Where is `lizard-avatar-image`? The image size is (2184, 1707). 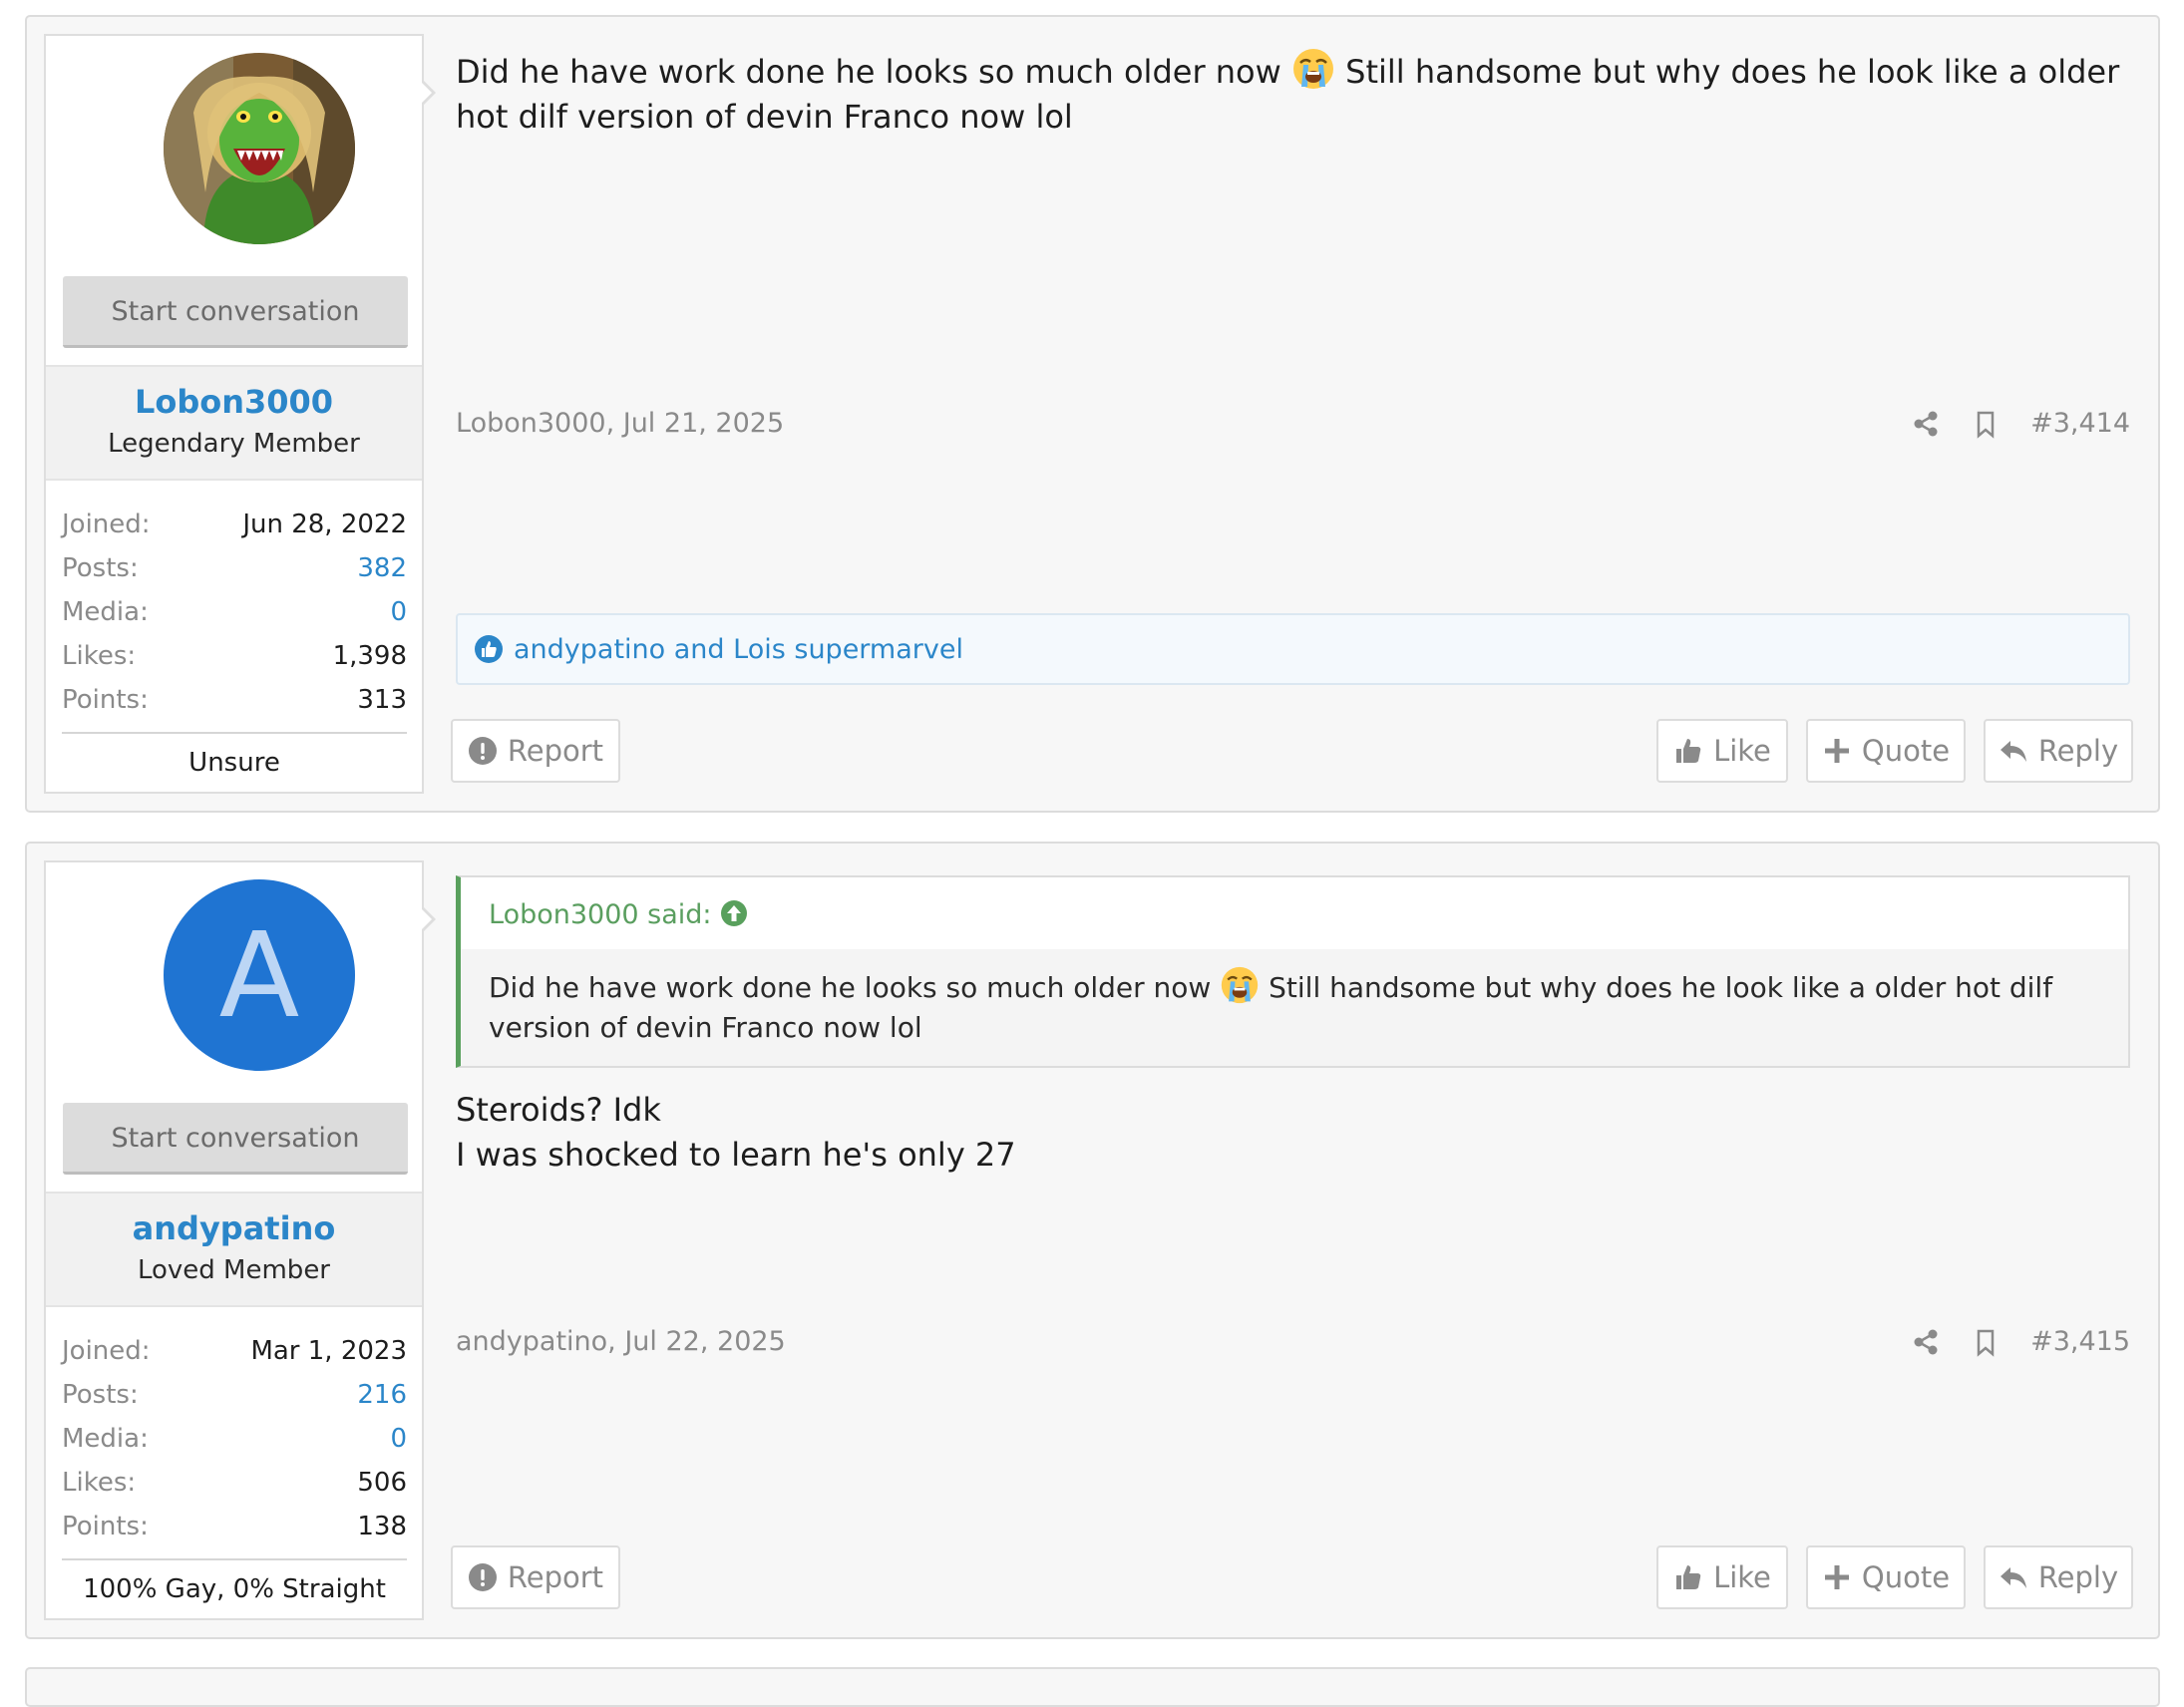 lizard-avatar-image is located at coordinates (259, 148).